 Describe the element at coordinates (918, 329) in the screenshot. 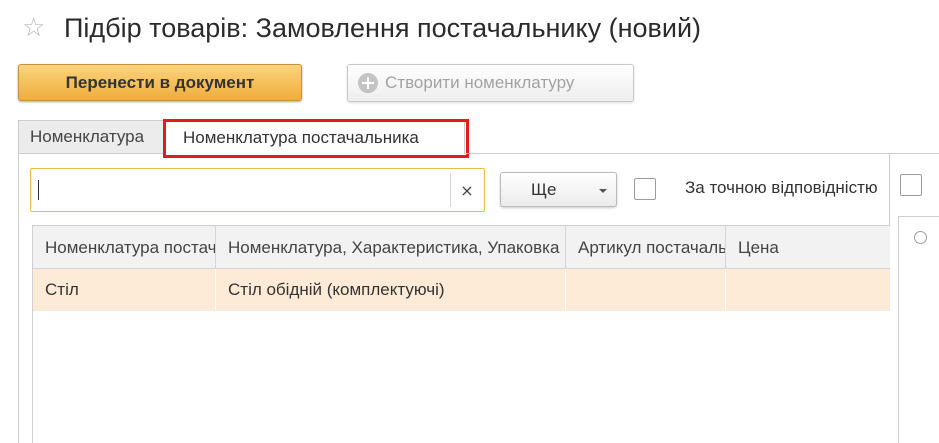

I see `side-panel` at that location.